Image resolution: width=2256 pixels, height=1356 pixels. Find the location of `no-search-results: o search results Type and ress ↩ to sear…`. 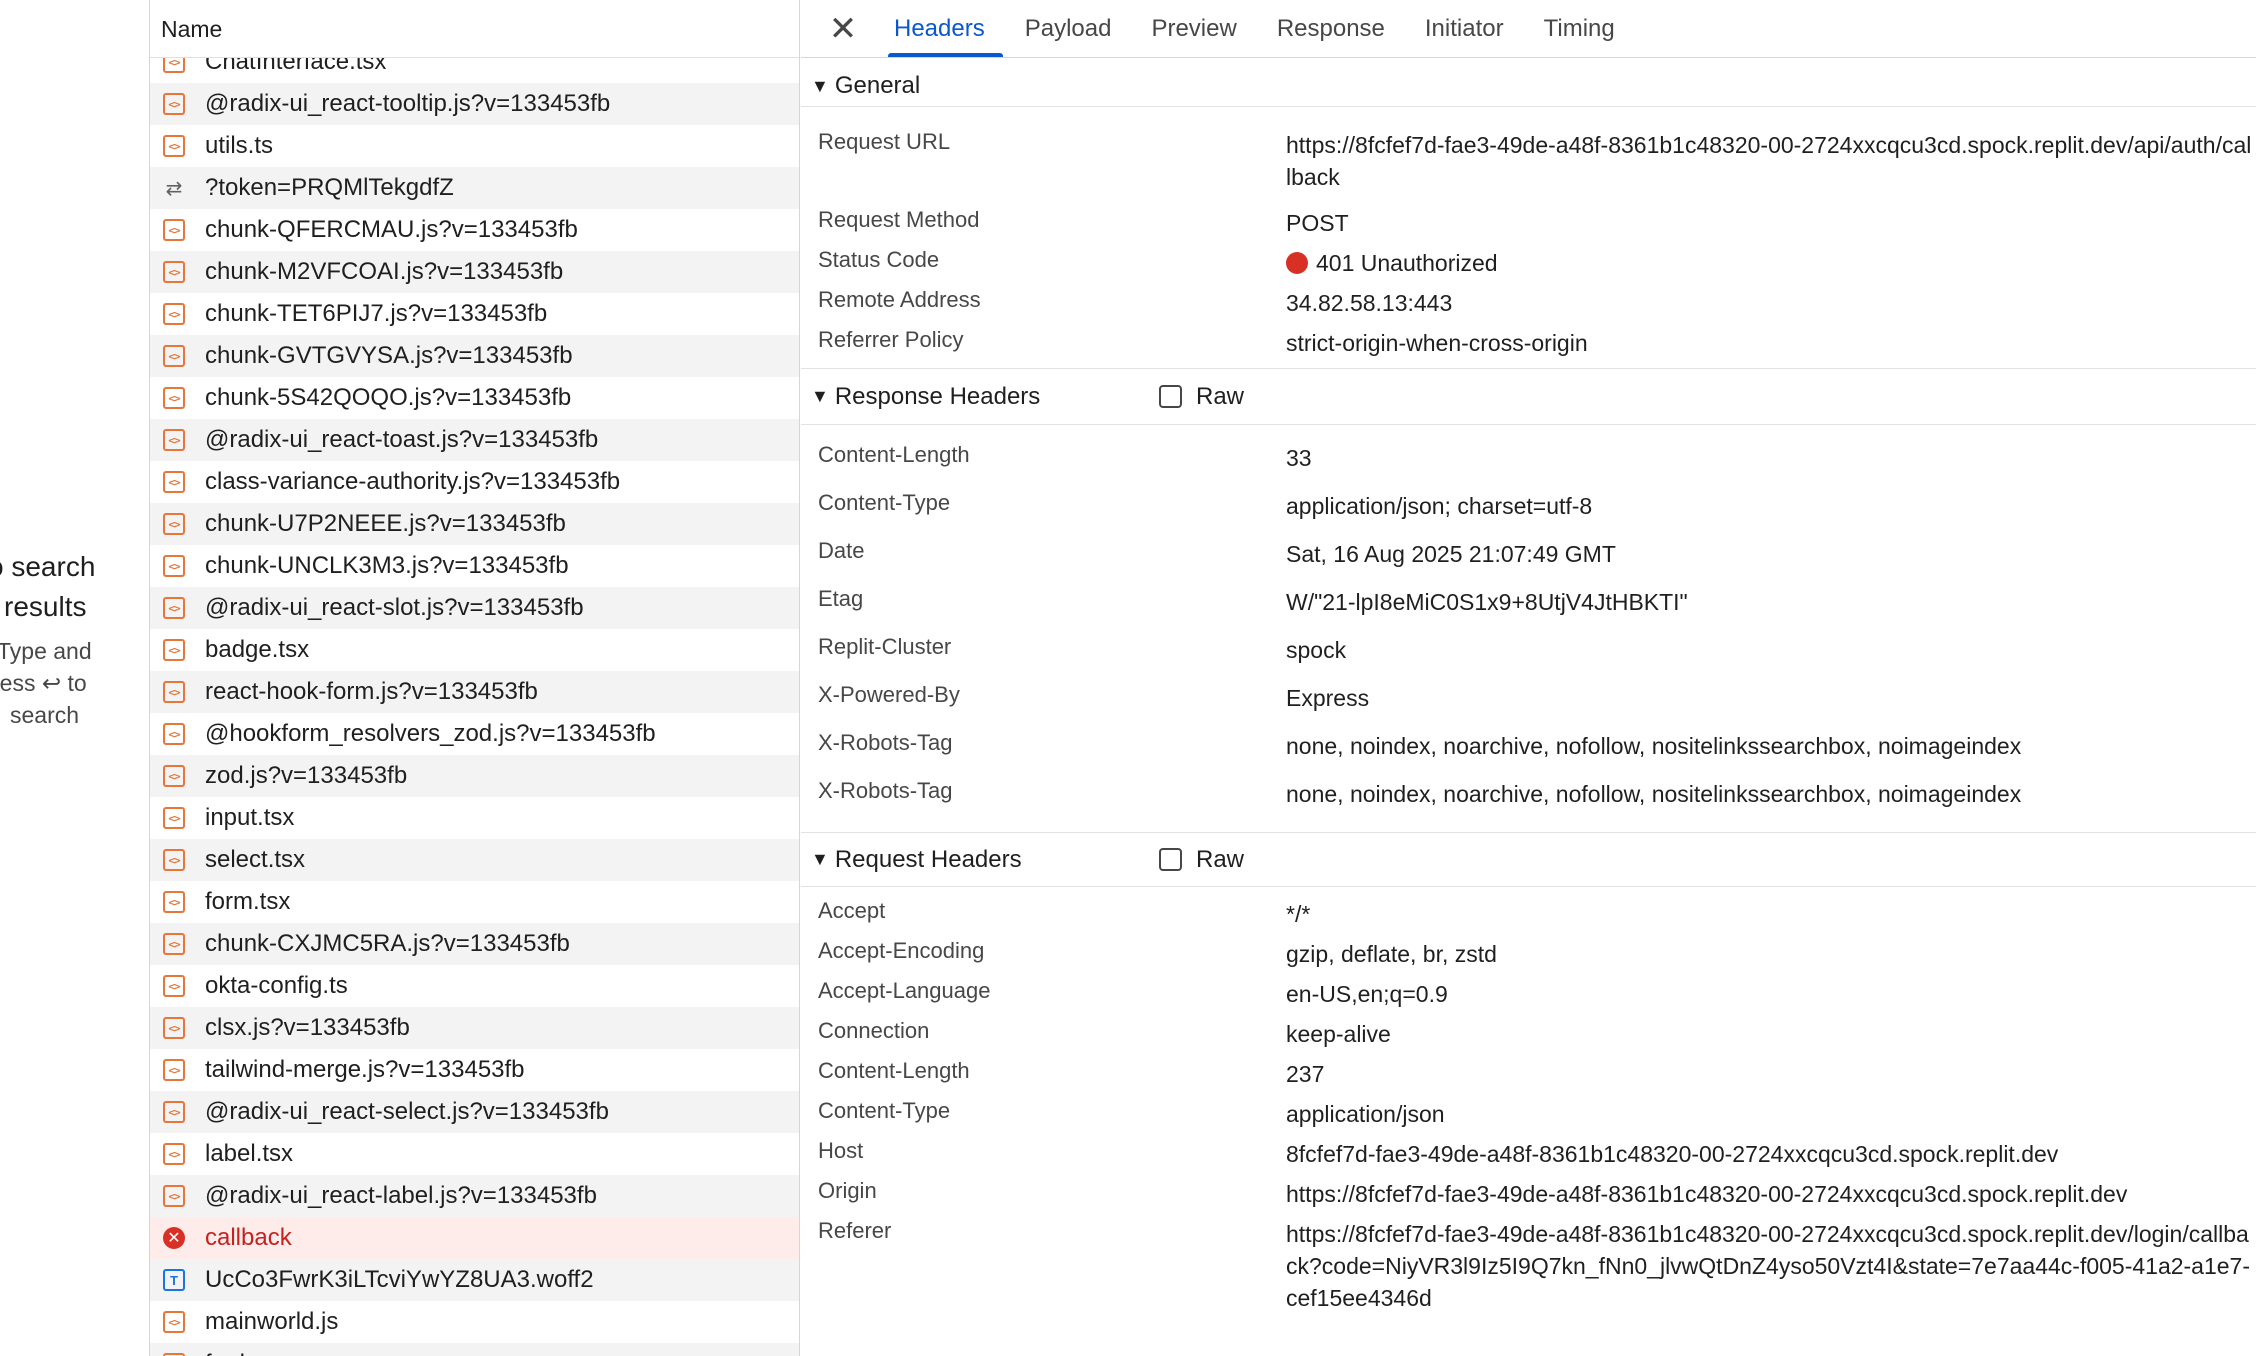

no-search-results: o search results Type and ress ↩ to sear… is located at coordinates (74, 639).